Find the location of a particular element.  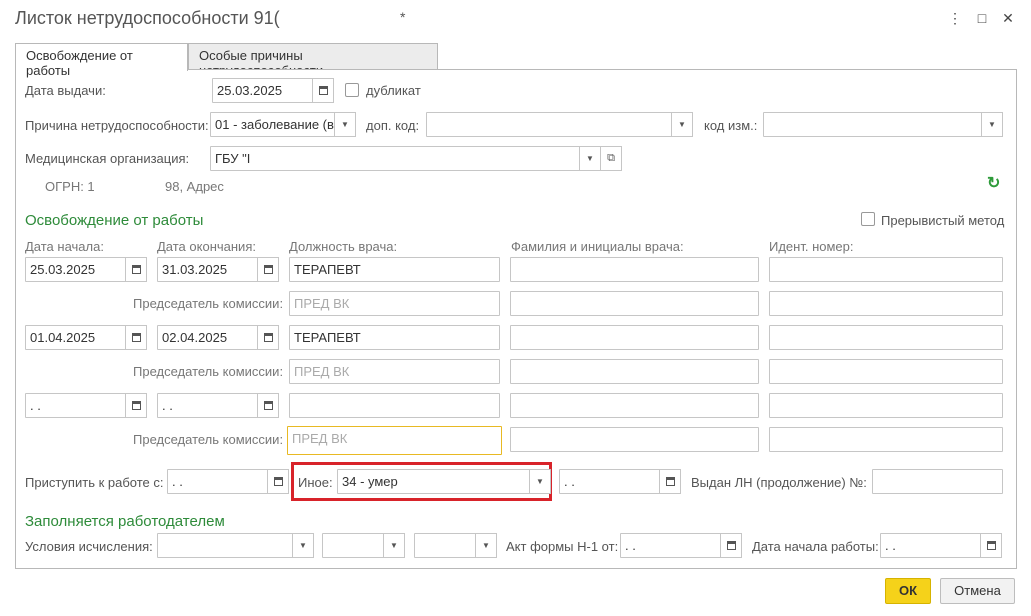

ogrn-address: 98, Адрес is located at coordinates (194, 186).